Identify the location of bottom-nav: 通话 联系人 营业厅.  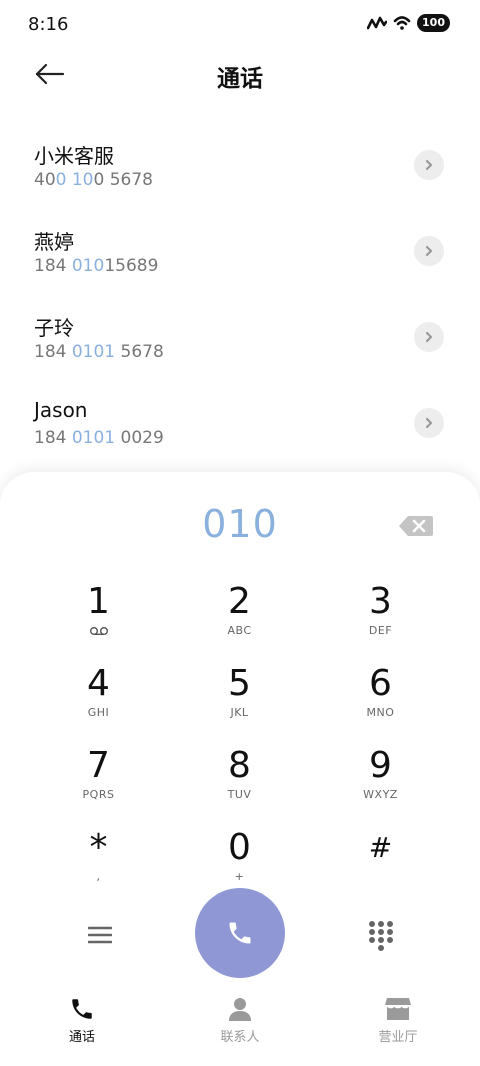
(240, 1026).